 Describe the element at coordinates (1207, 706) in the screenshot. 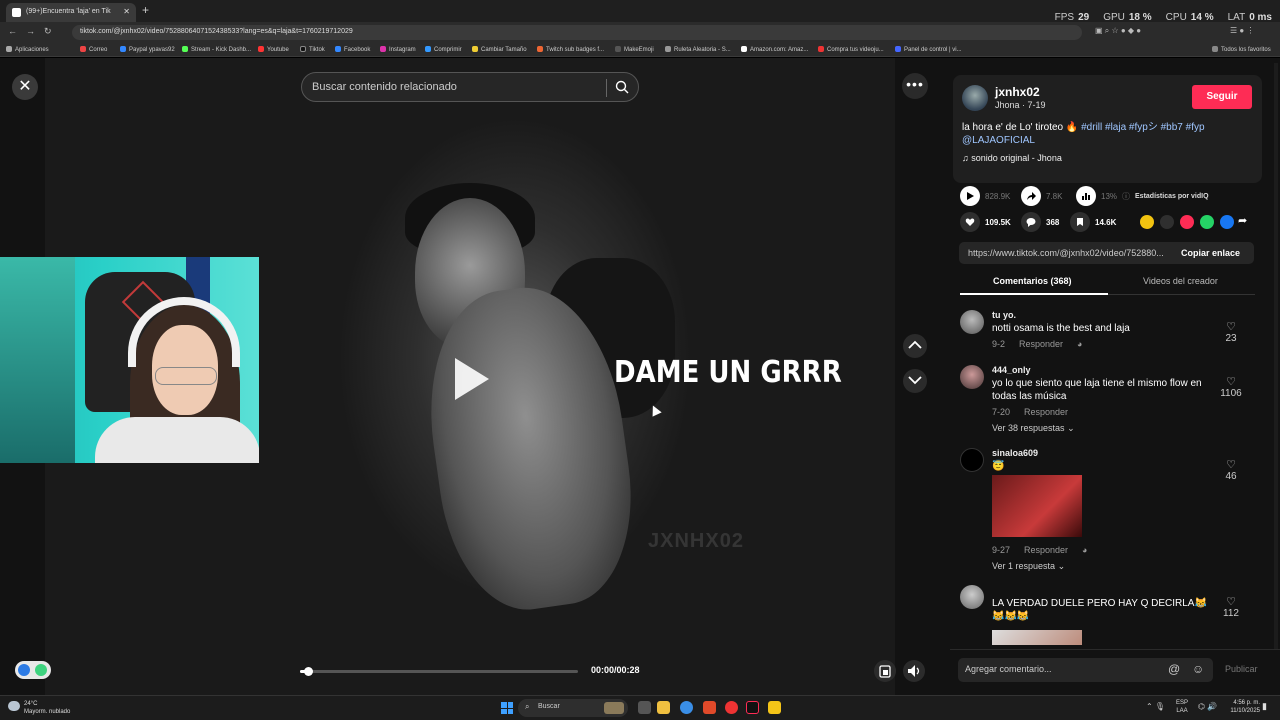

I see `network-volume-icons: ⌬ 🔊` at that location.